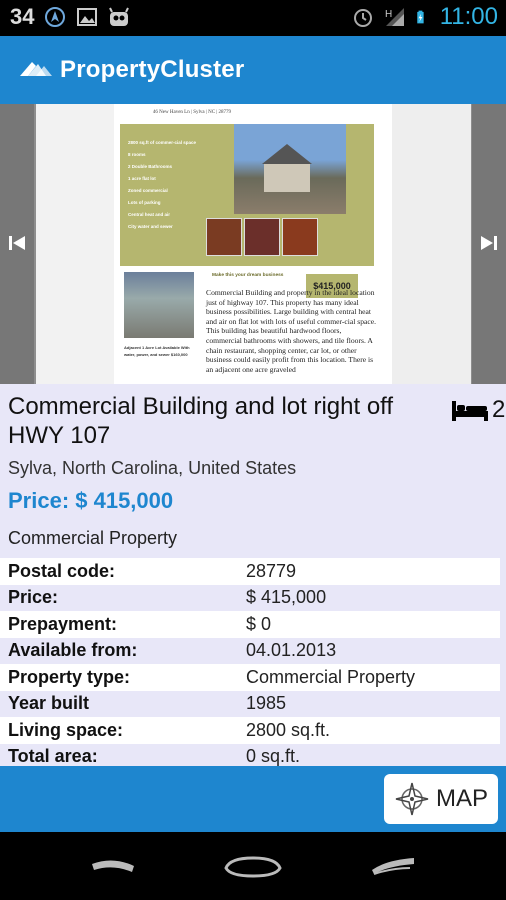 The width and height of the screenshot is (506, 900). I want to click on flyer-interior-photos, so click(262, 237).